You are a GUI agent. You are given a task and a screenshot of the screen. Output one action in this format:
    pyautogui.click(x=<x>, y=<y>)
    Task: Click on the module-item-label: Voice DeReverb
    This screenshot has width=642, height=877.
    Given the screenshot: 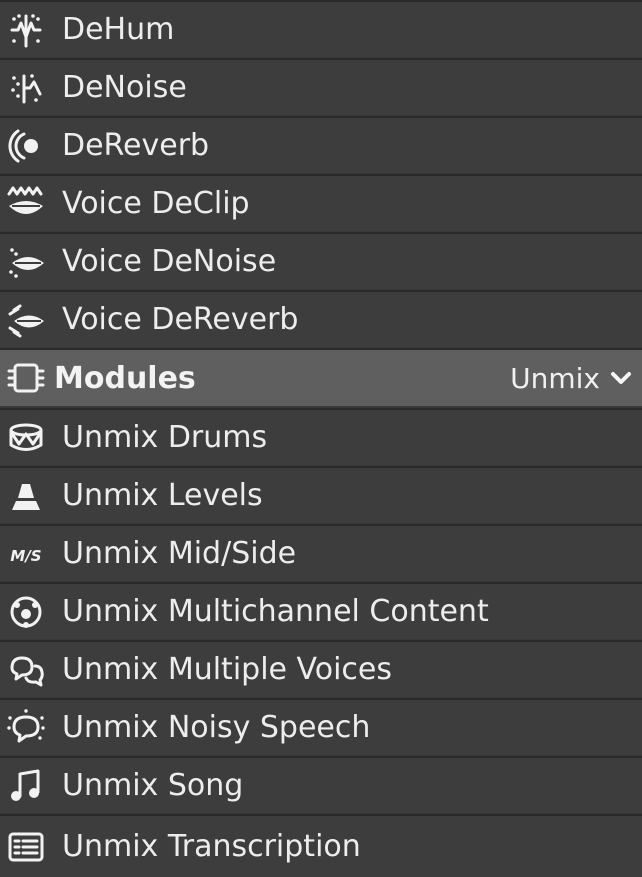 What is the action you would take?
    pyautogui.click(x=180, y=319)
    